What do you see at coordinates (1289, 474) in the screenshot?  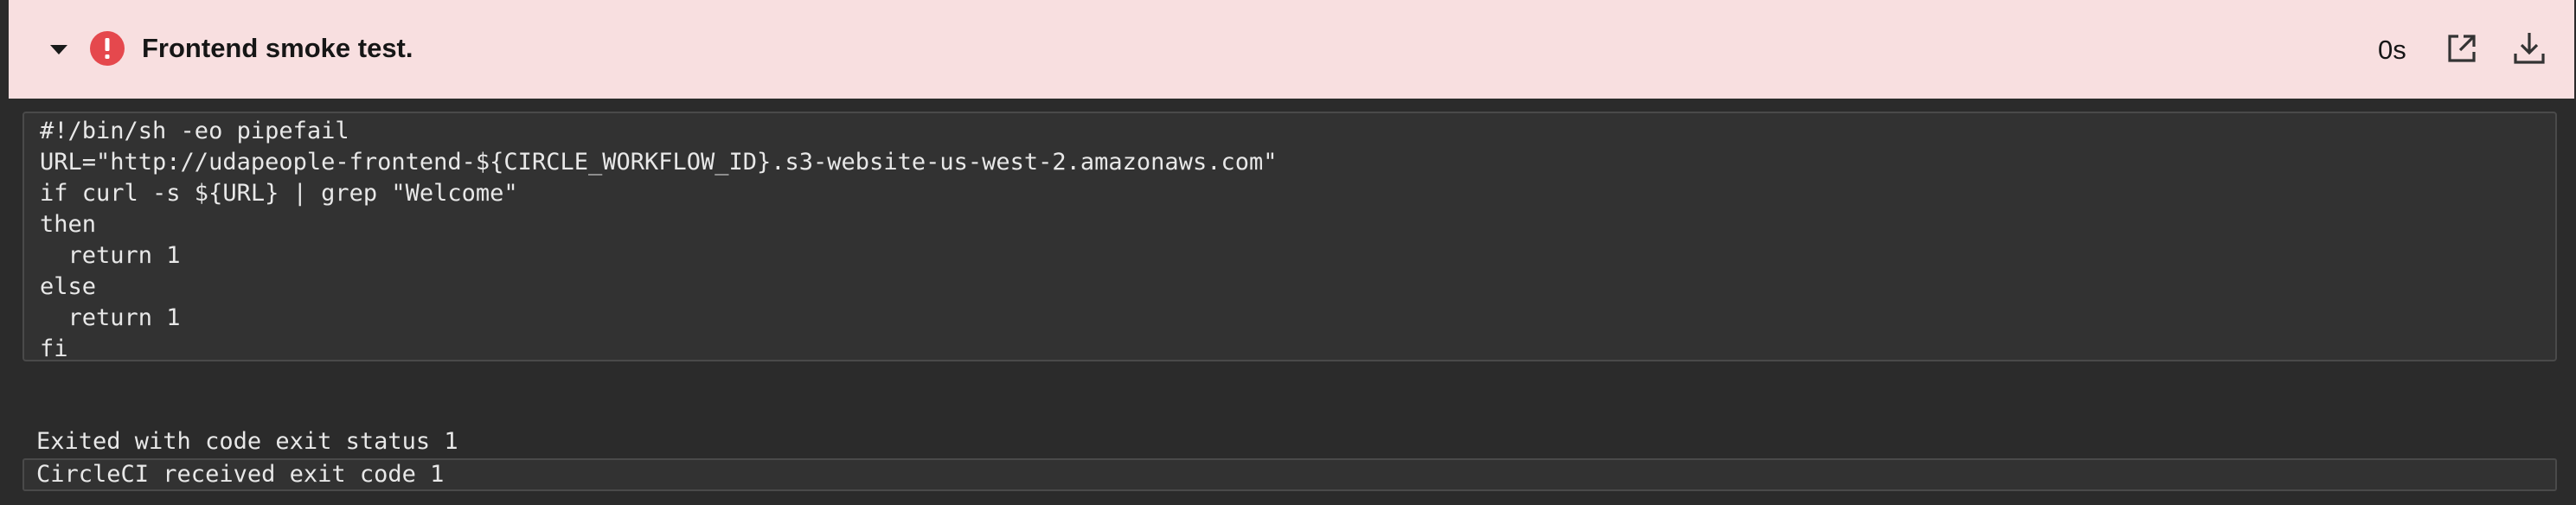 I see `received-exit-box: CircleCI received exit code 1` at bounding box center [1289, 474].